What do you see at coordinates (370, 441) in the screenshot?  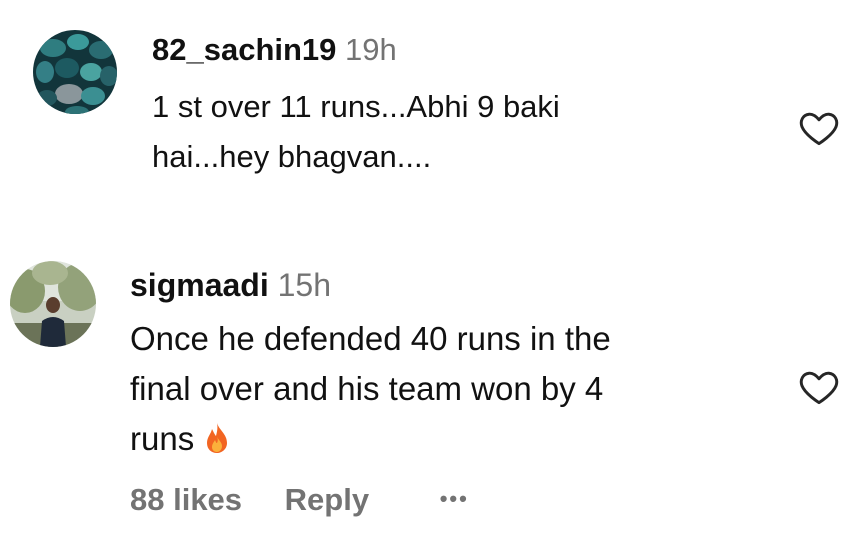 I see `comment-text-line-last: runs` at bounding box center [370, 441].